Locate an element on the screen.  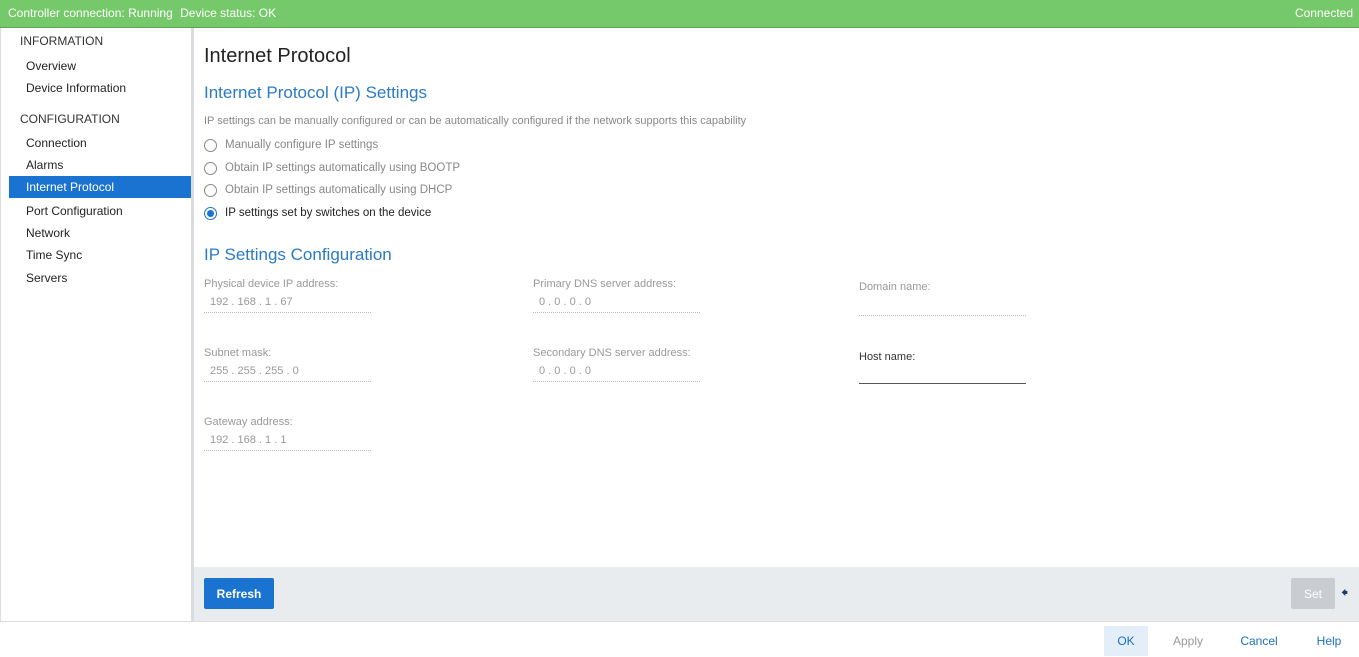
sidebar-item-internet-protocol: Internet Protocol is located at coordinates (100, 187).